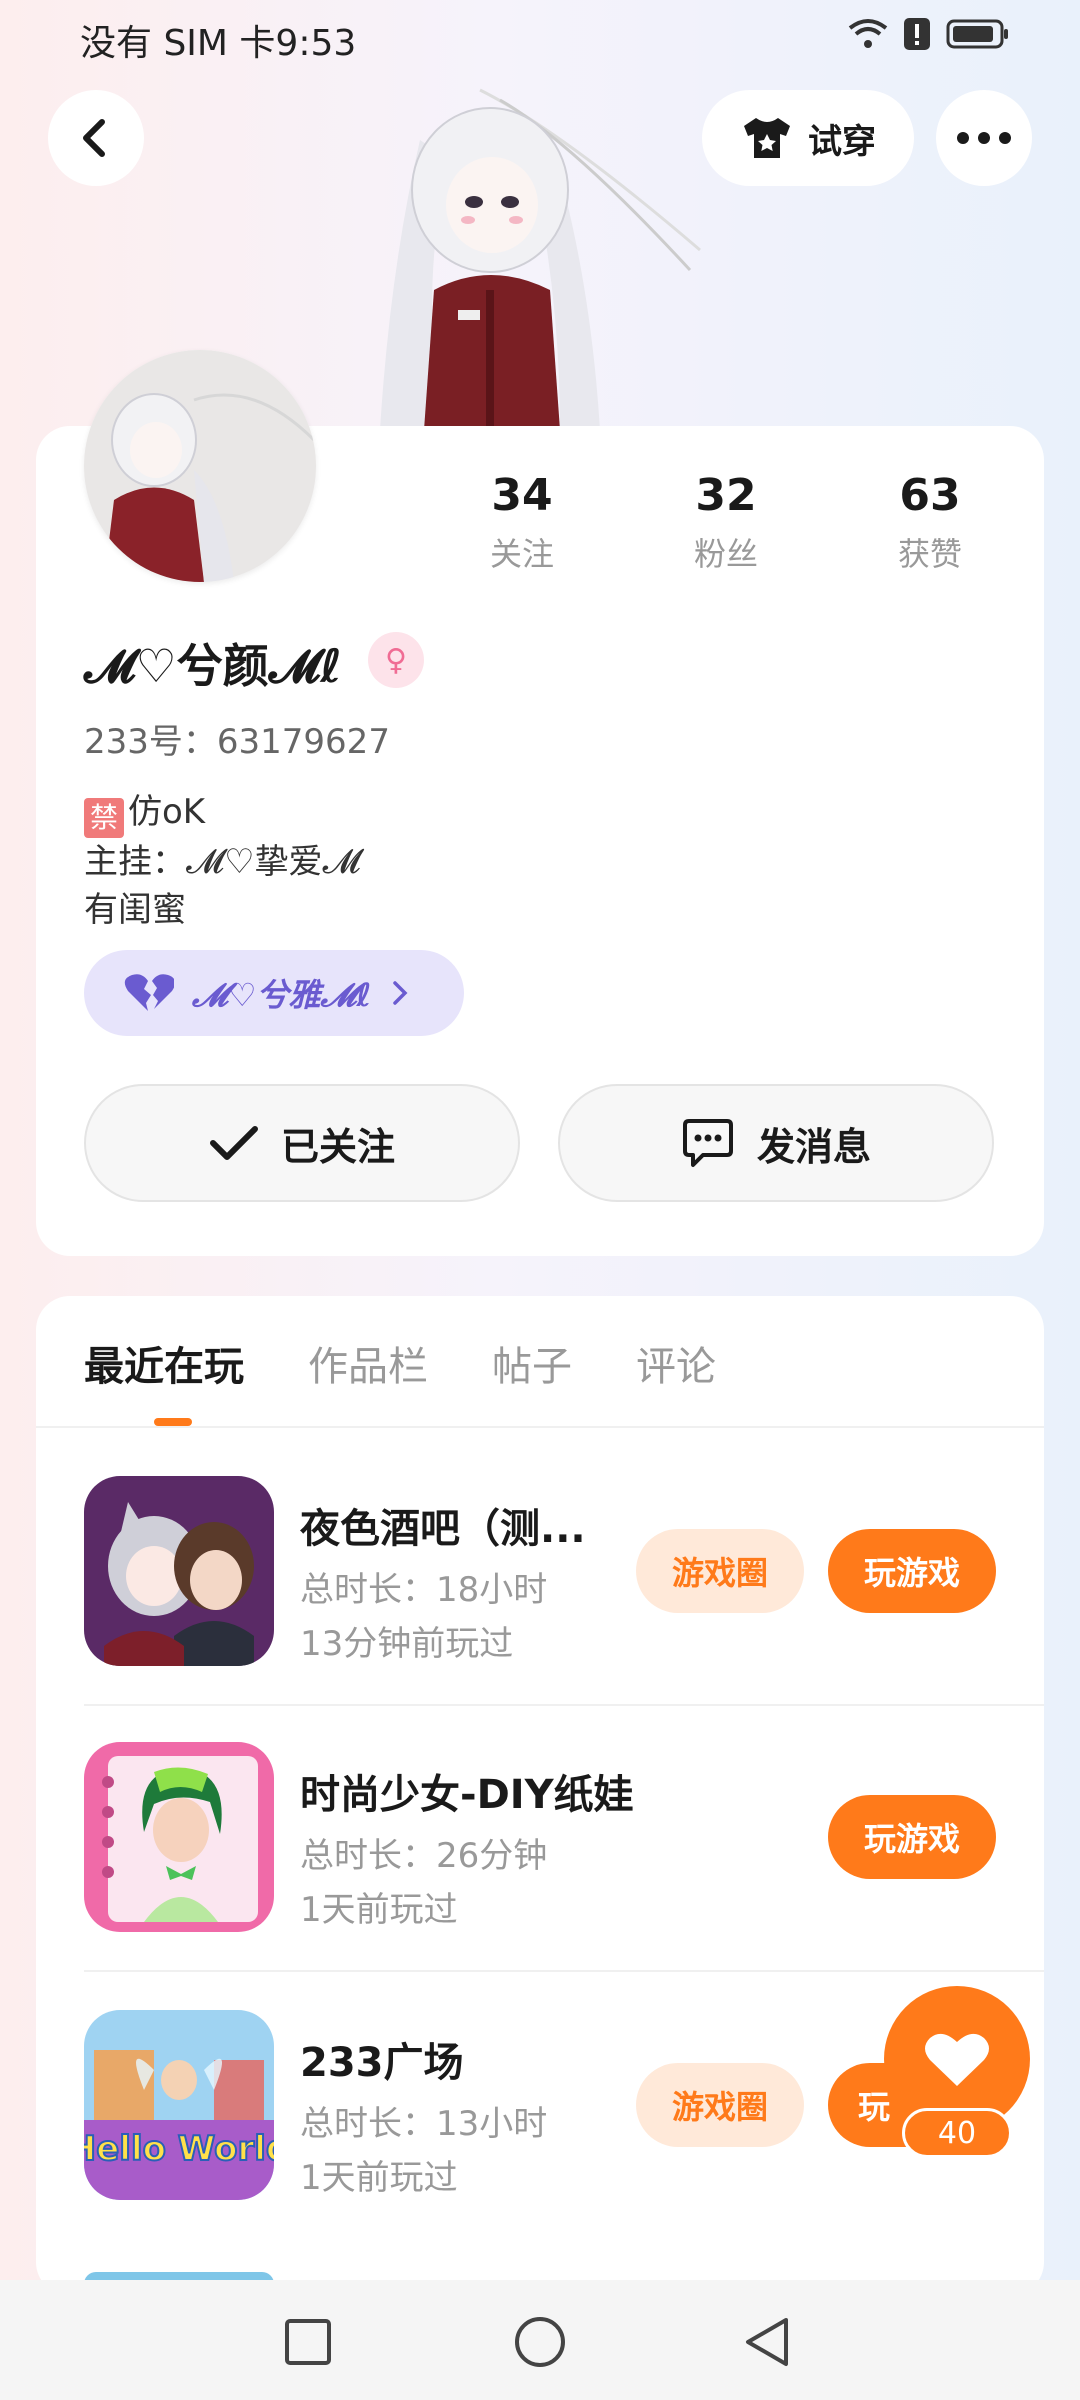 The width and height of the screenshot is (1080, 2400). What do you see at coordinates (424, 2124) in the screenshot?
I see `game-duration: 总时长：13小时` at bounding box center [424, 2124].